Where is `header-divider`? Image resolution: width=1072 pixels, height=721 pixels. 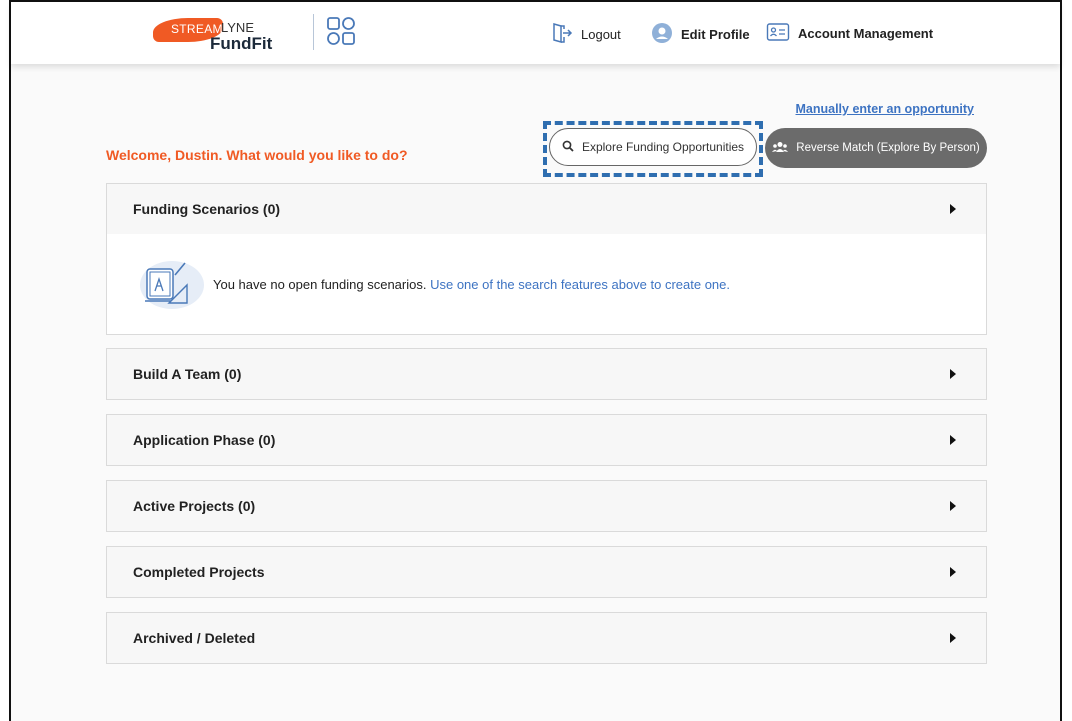
header-divider is located at coordinates (313, 32).